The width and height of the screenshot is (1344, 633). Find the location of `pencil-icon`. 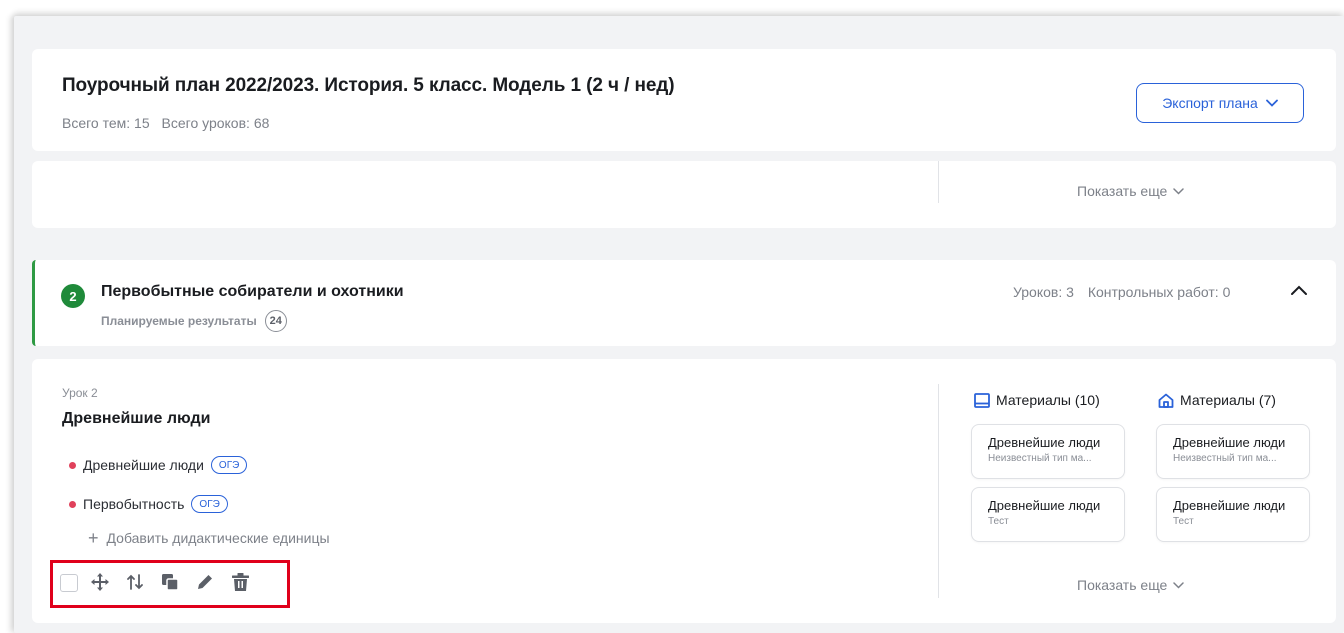

pencil-icon is located at coordinates (205, 582).